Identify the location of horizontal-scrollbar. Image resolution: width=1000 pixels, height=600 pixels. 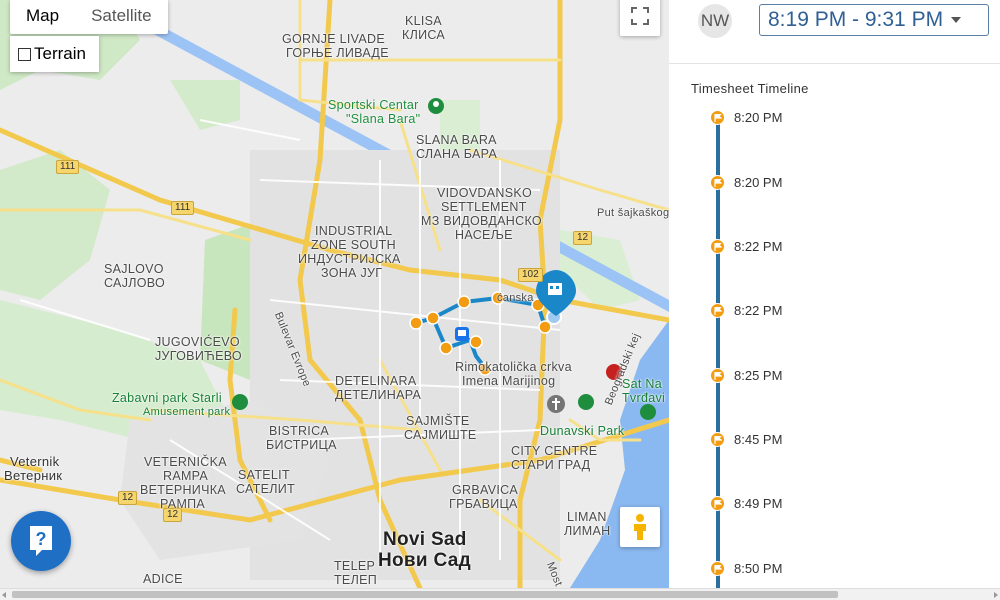
(500, 594).